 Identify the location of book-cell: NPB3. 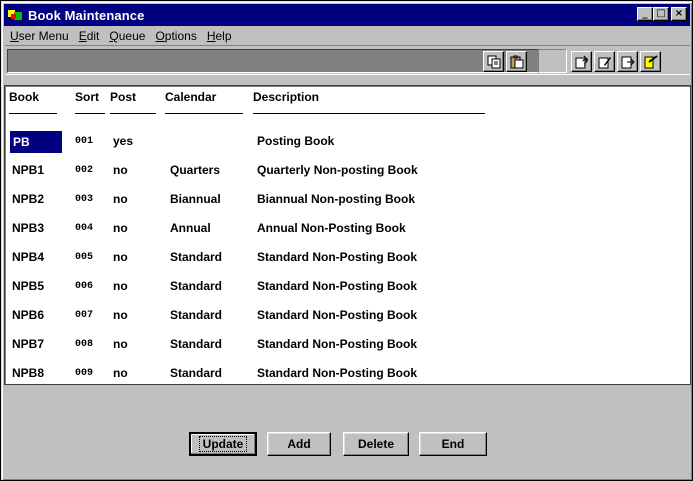
(28, 228).